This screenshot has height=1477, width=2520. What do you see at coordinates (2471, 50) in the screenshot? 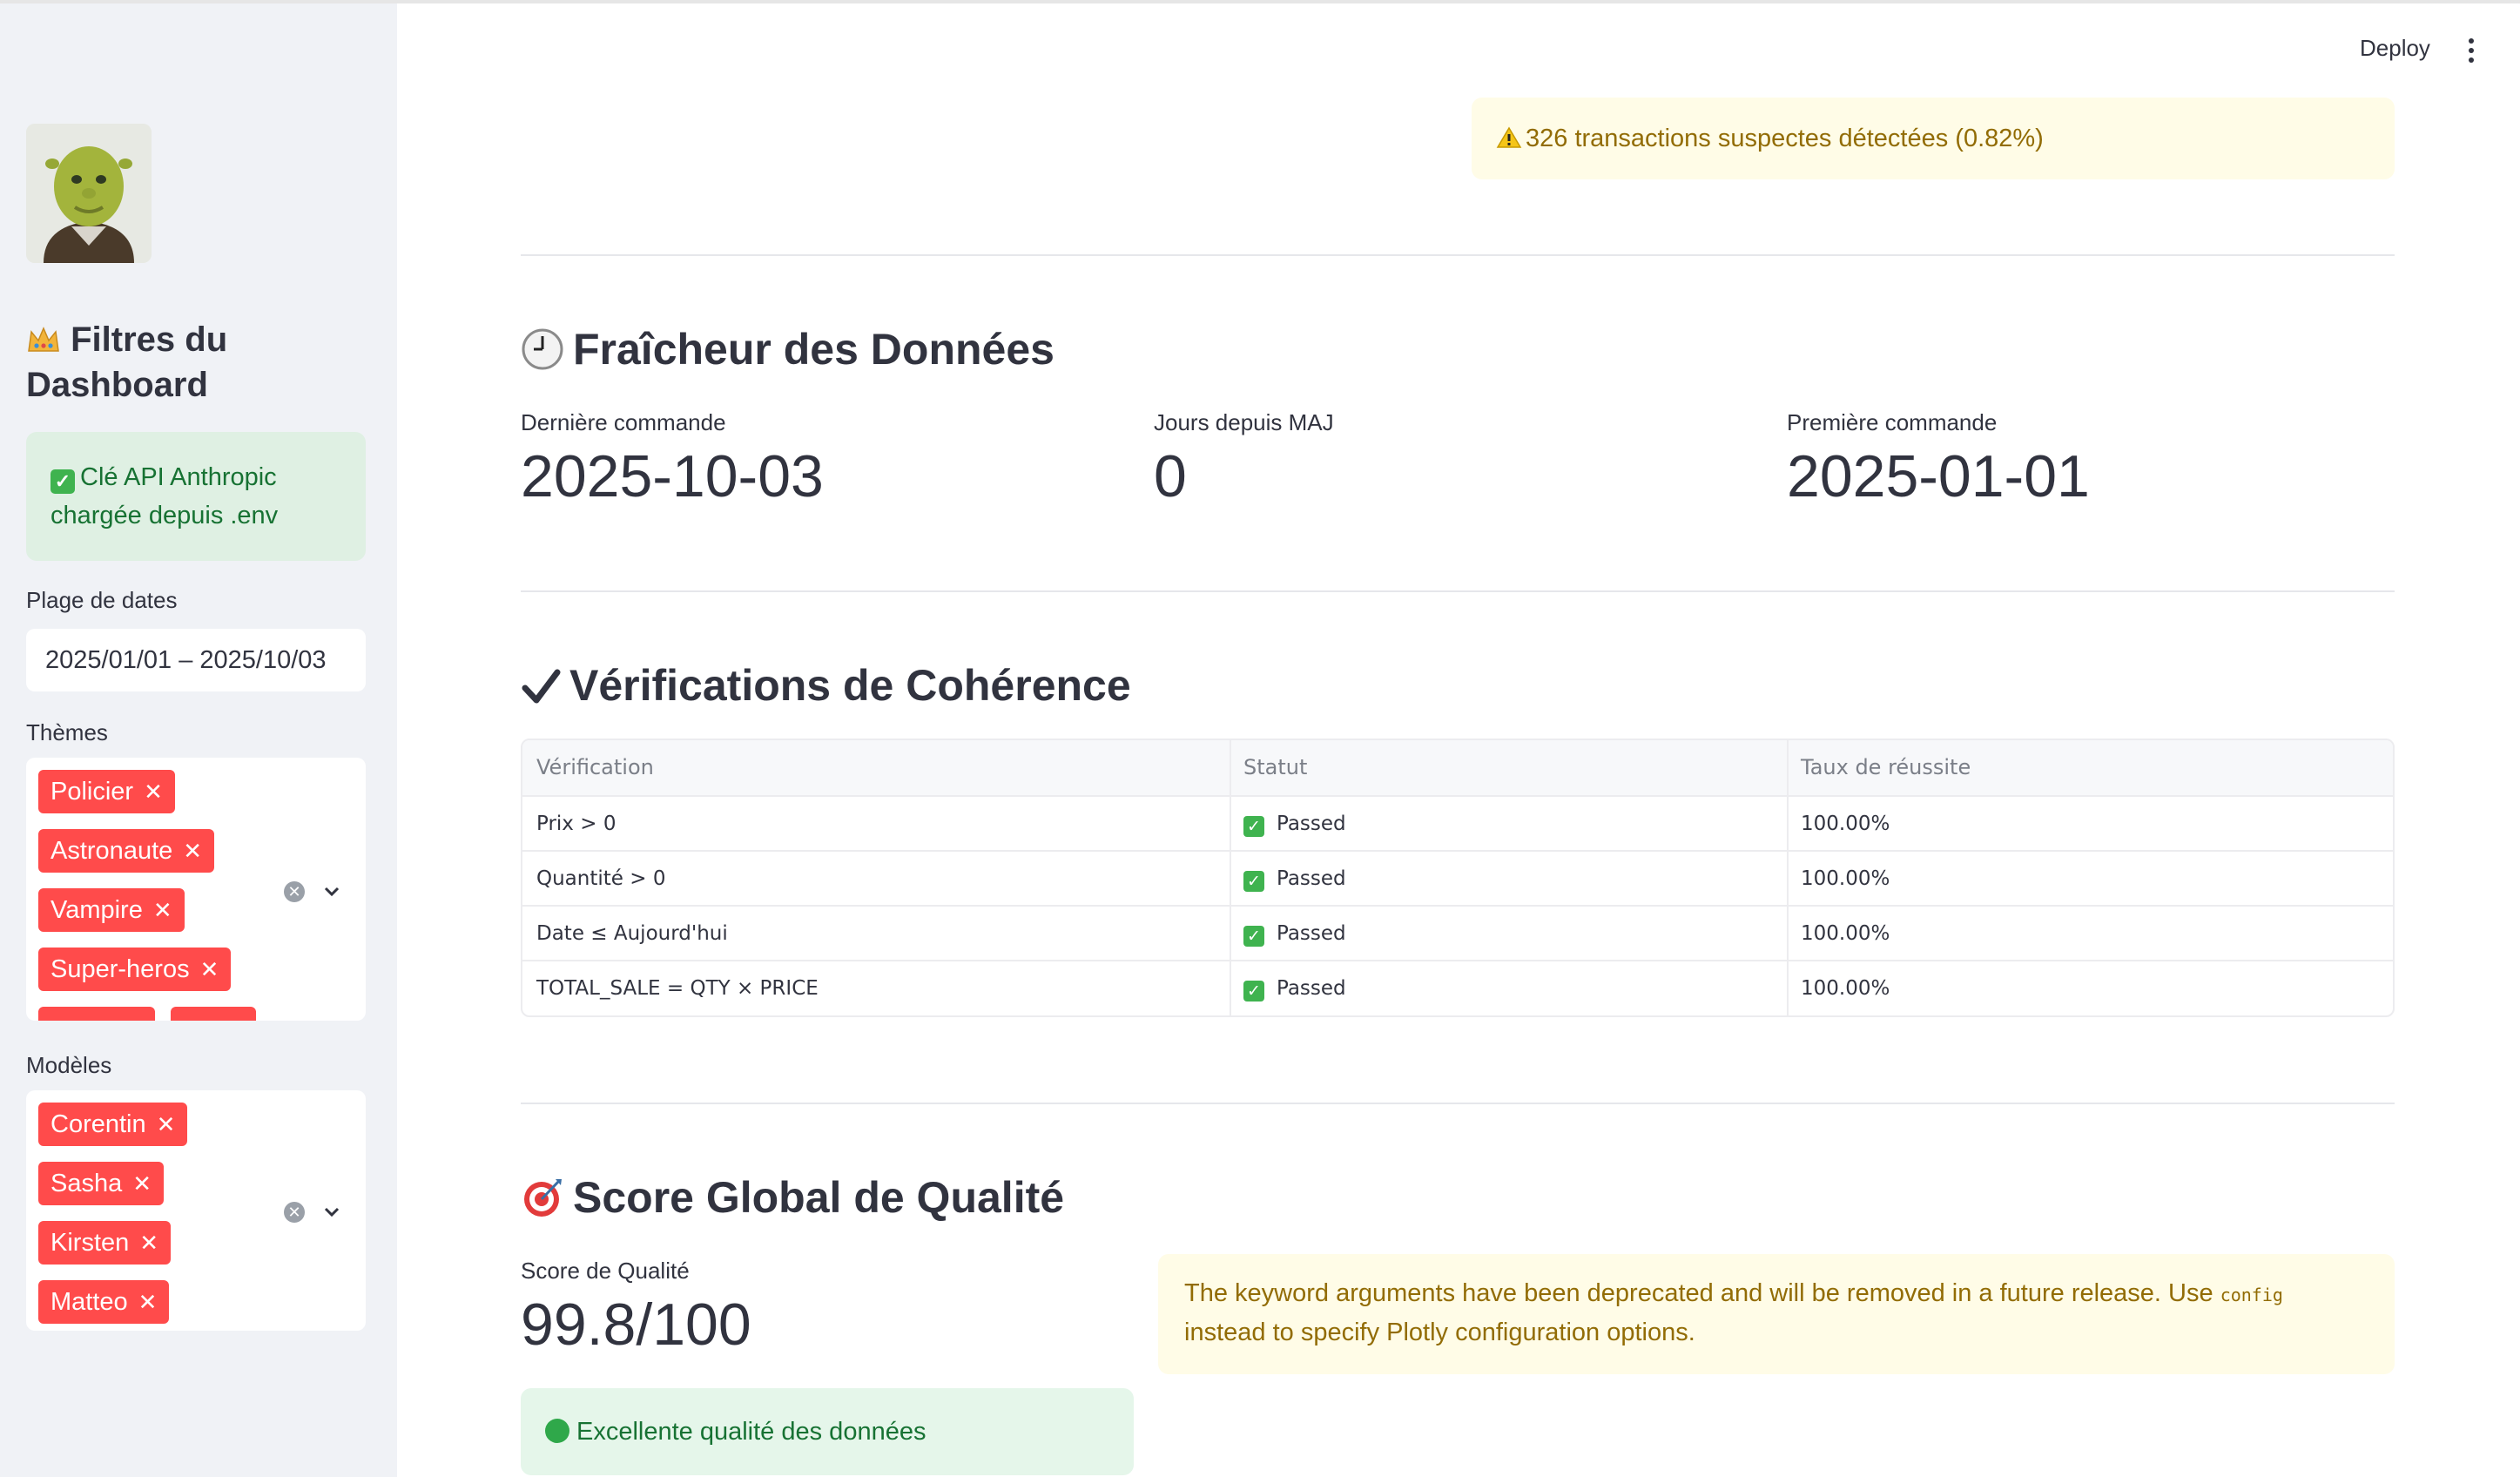
I see `kebab-menu-icon` at bounding box center [2471, 50].